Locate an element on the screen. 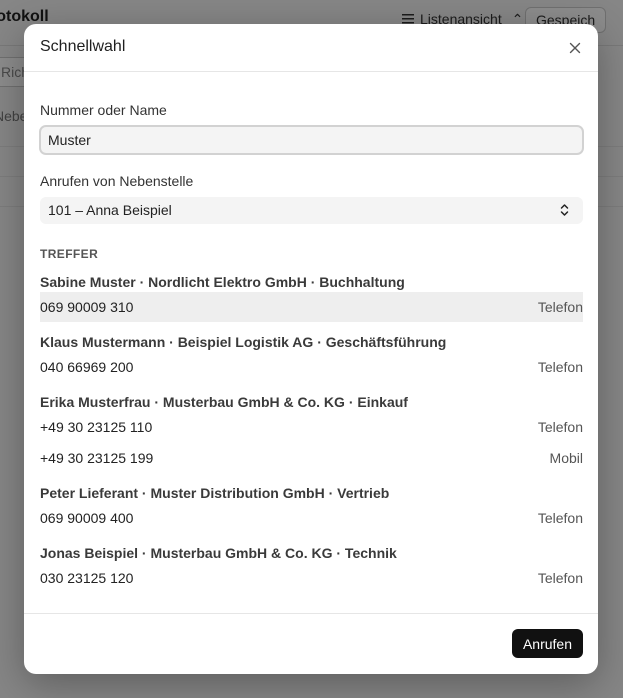 Image resolution: width=623 pixels, height=698 pixels. number-row: 030 23125 120 Telefon is located at coordinates (311, 578).